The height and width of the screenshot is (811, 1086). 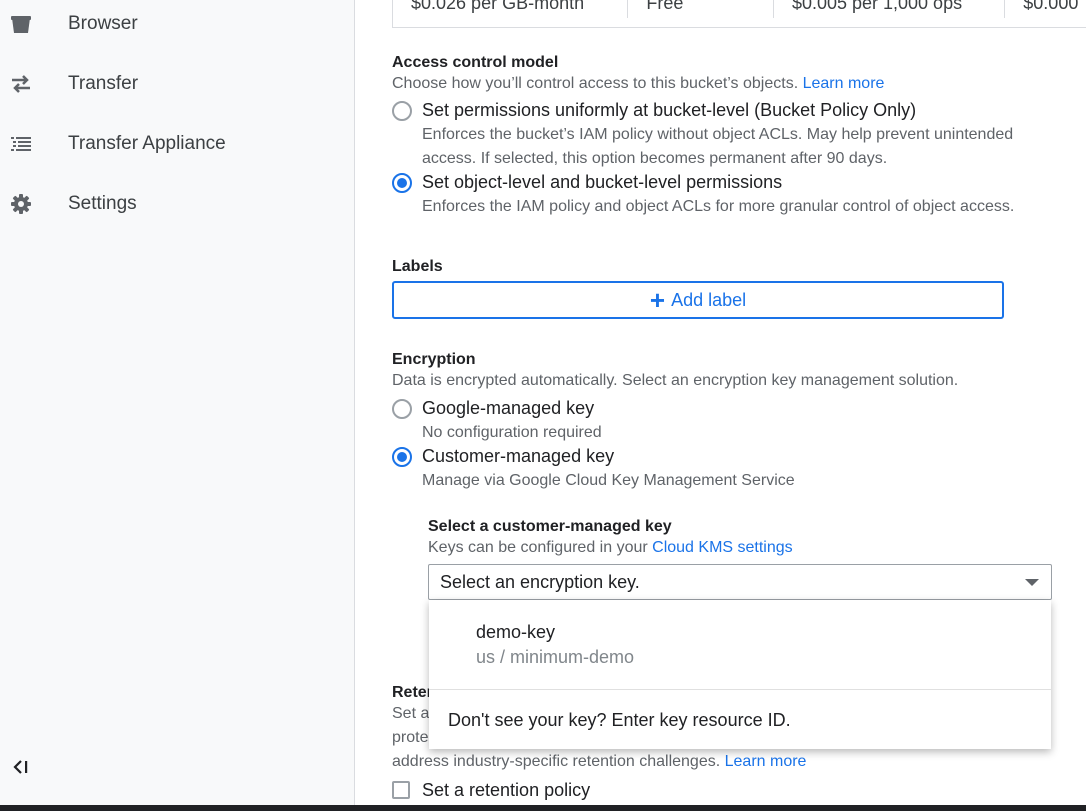 I want to click on caret-down-icon, so click(x=1032, y=582).